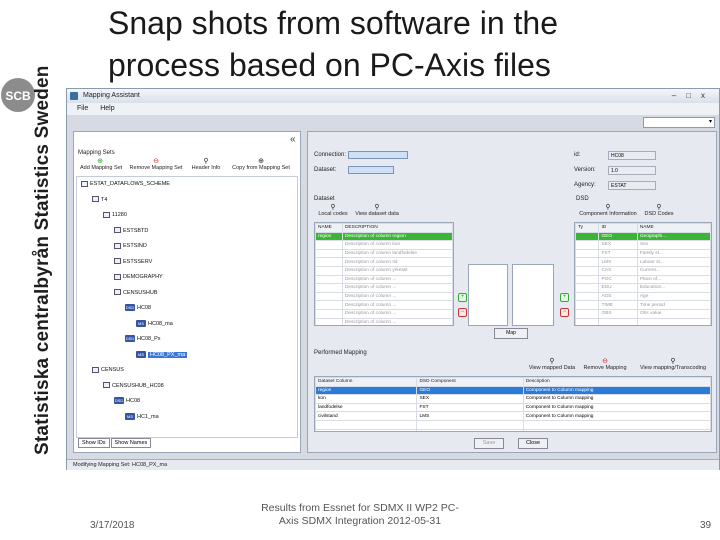 The width and height of the screenshot is (720, 540). What do you see at coordinates (143, 277) in the screenshot?
I see `tree-node-label: DEMOGRAPHY` at bounding box center [143, 277].